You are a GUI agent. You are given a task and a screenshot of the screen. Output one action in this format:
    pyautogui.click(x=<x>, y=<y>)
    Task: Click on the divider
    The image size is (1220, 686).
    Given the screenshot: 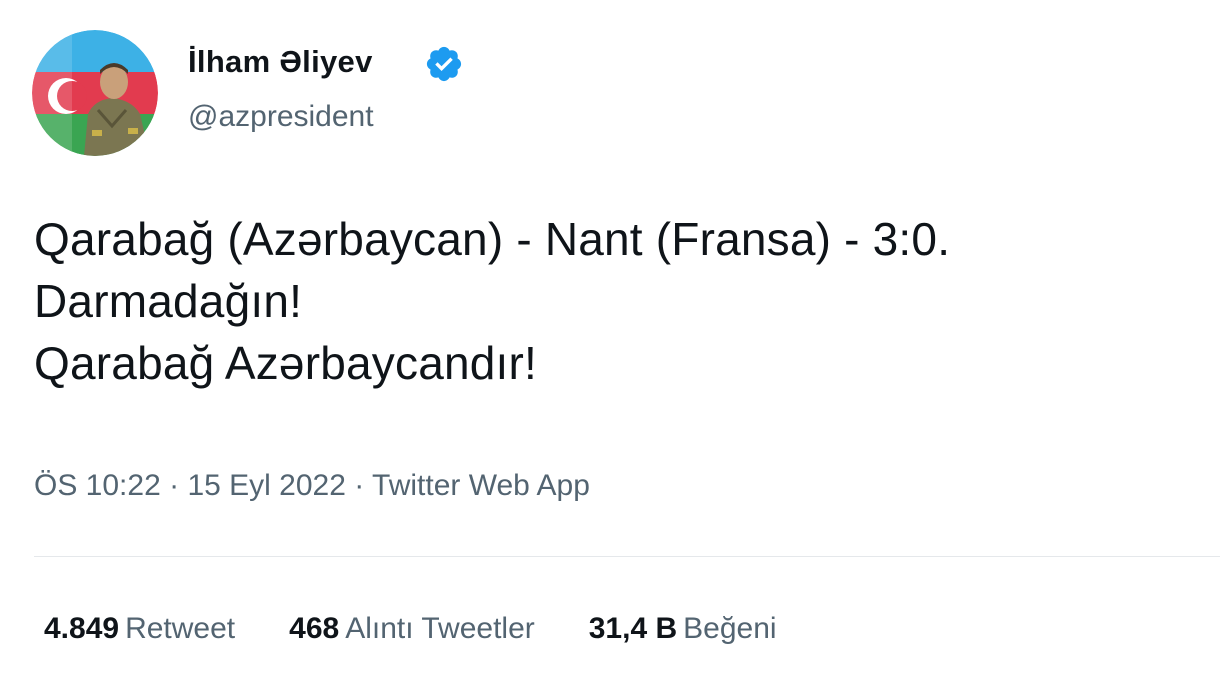 What is the action you would take?
    pyautogui.click(x=627, y=556)
    